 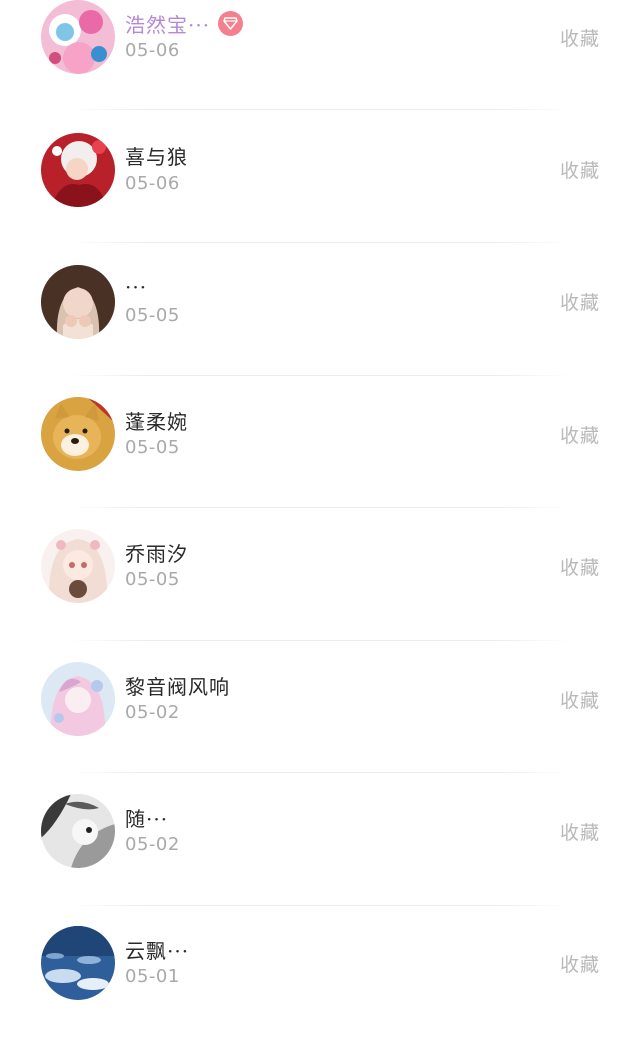 What do you see at coordinates (320, 992) in the screenshot?
I see `list-item: 云飘··· 05-01 收藏` at bounding box center [320, 992].